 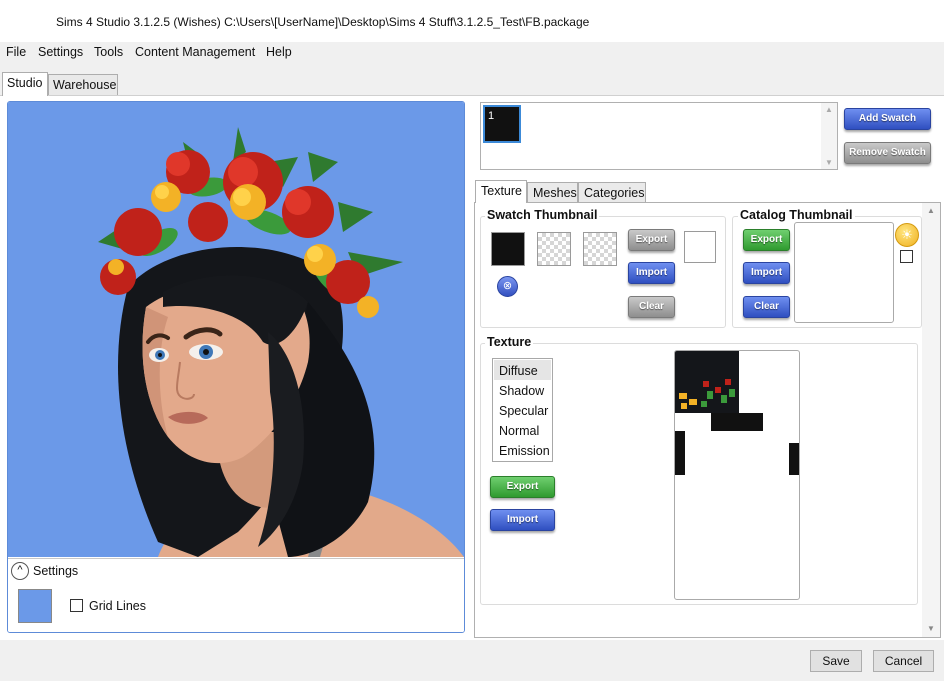 I want to click on catalog-thumbnail-preview, so click(x=844, y=272).